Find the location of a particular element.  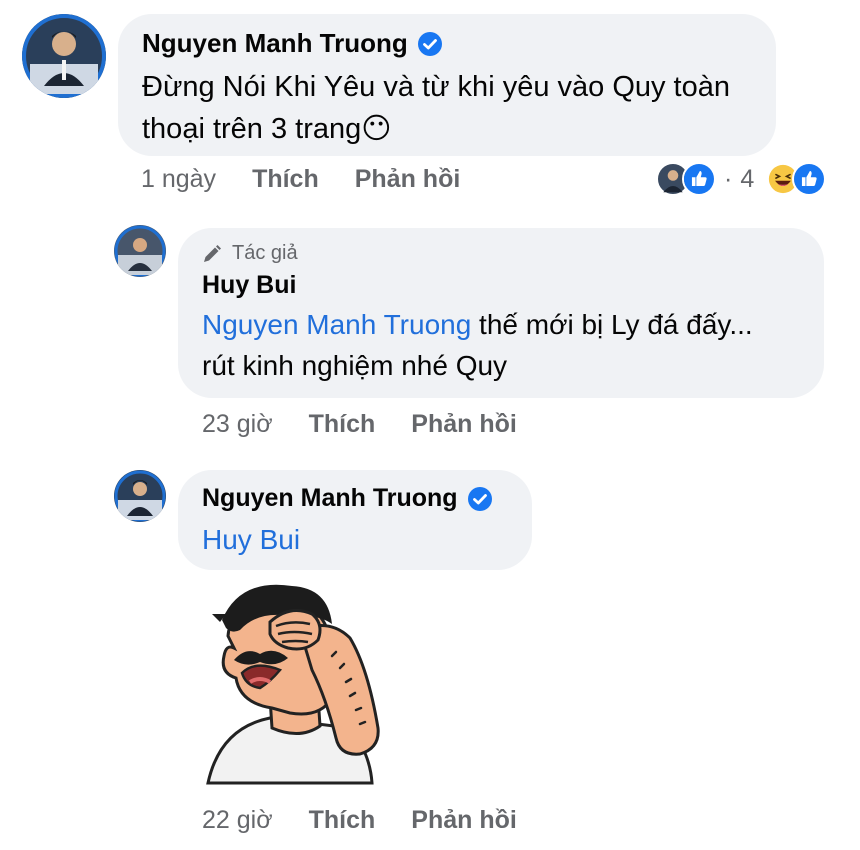

comment-text-fragment: thoại trên 3 trang is located at coordinates (252, 129).